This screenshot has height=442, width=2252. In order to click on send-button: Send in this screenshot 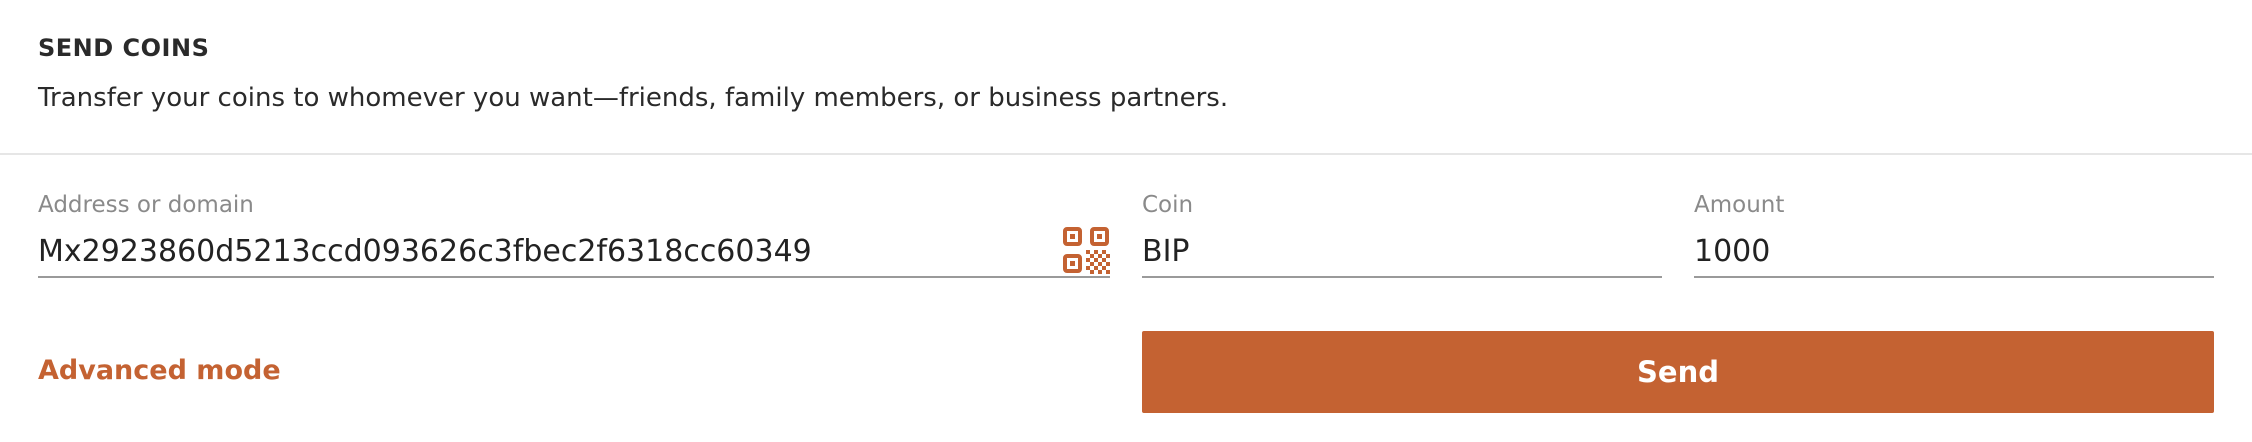, I will do `click(1678, 372)`.